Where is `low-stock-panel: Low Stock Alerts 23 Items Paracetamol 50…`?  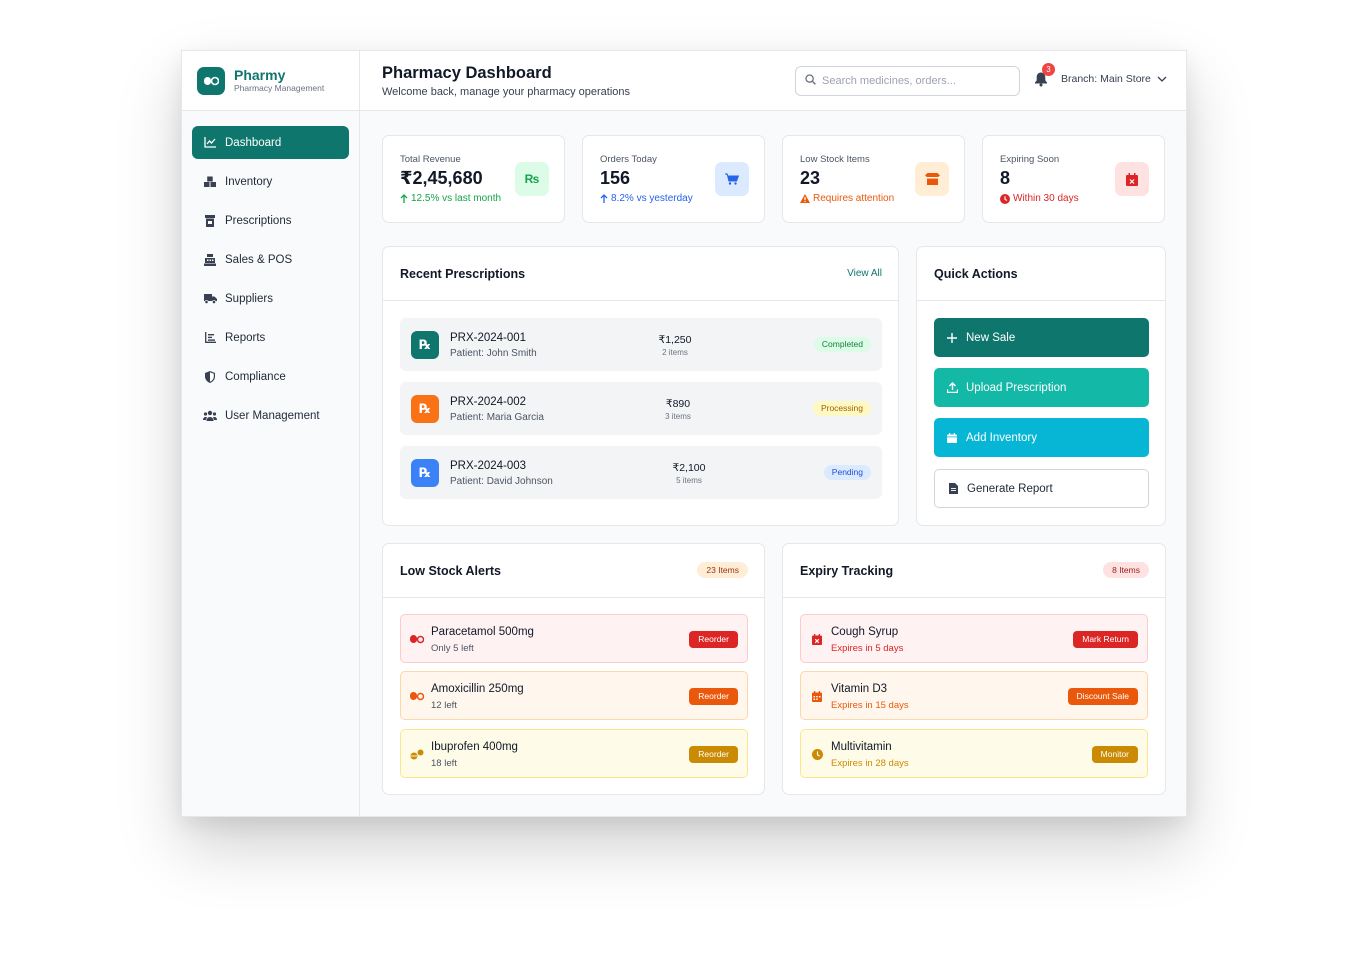 low-stock-panel: Low Stock Alerts 23 Items Paracetamol 50… is located at coordinates (573, 669).